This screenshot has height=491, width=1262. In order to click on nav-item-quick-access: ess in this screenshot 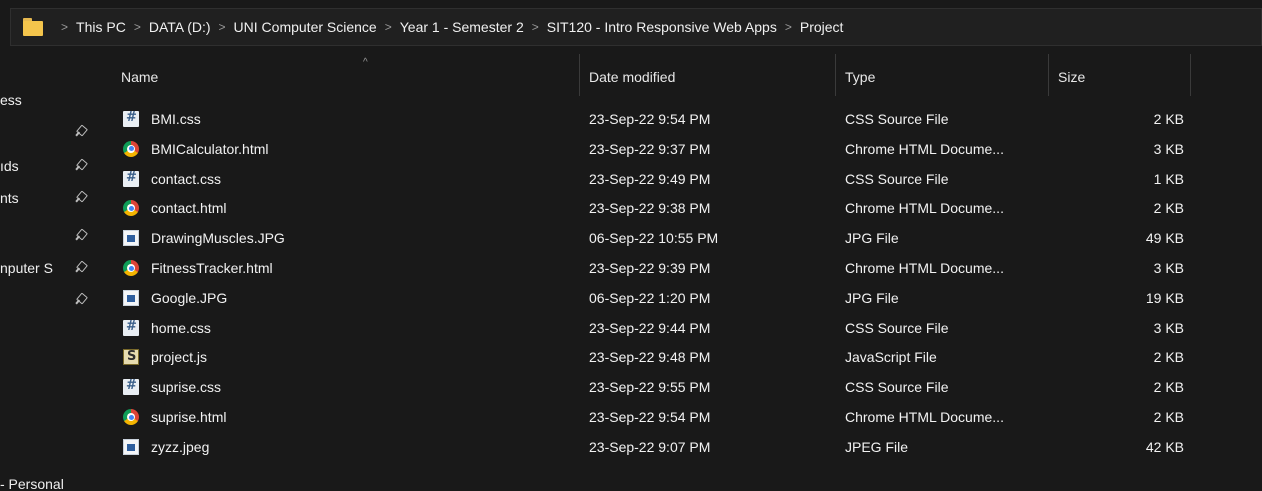, I will do `click(50, 100)`.